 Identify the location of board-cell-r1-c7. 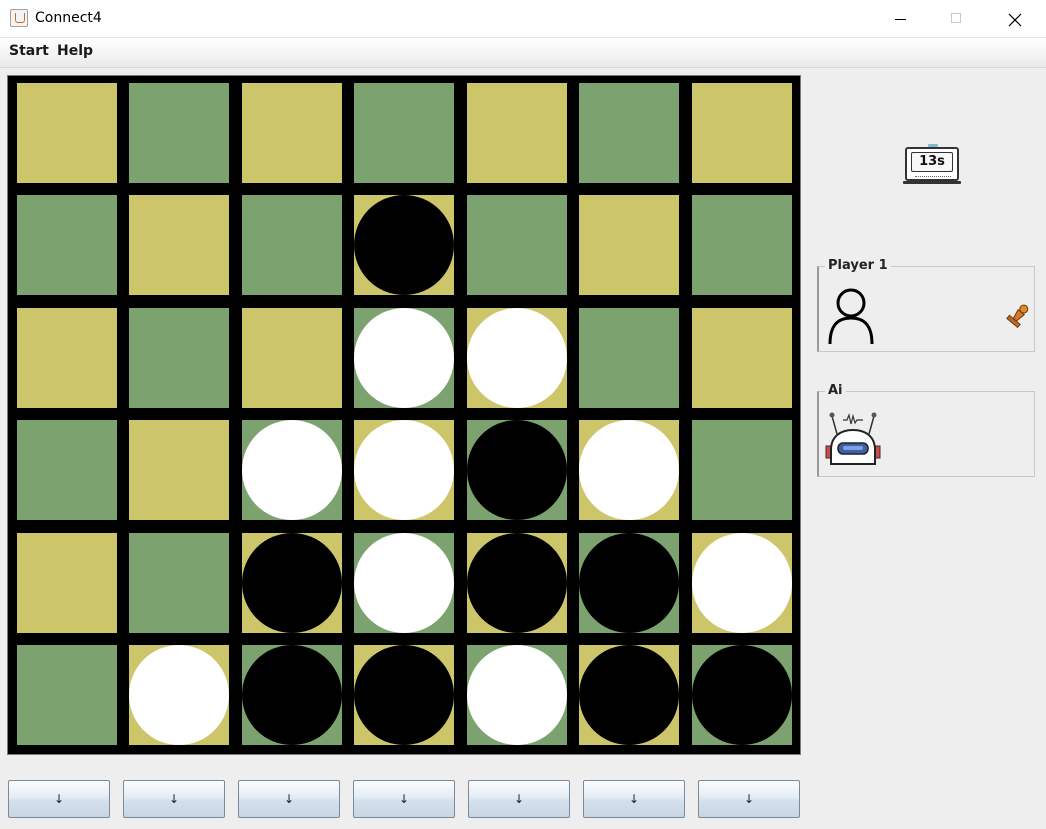
(742, 133).